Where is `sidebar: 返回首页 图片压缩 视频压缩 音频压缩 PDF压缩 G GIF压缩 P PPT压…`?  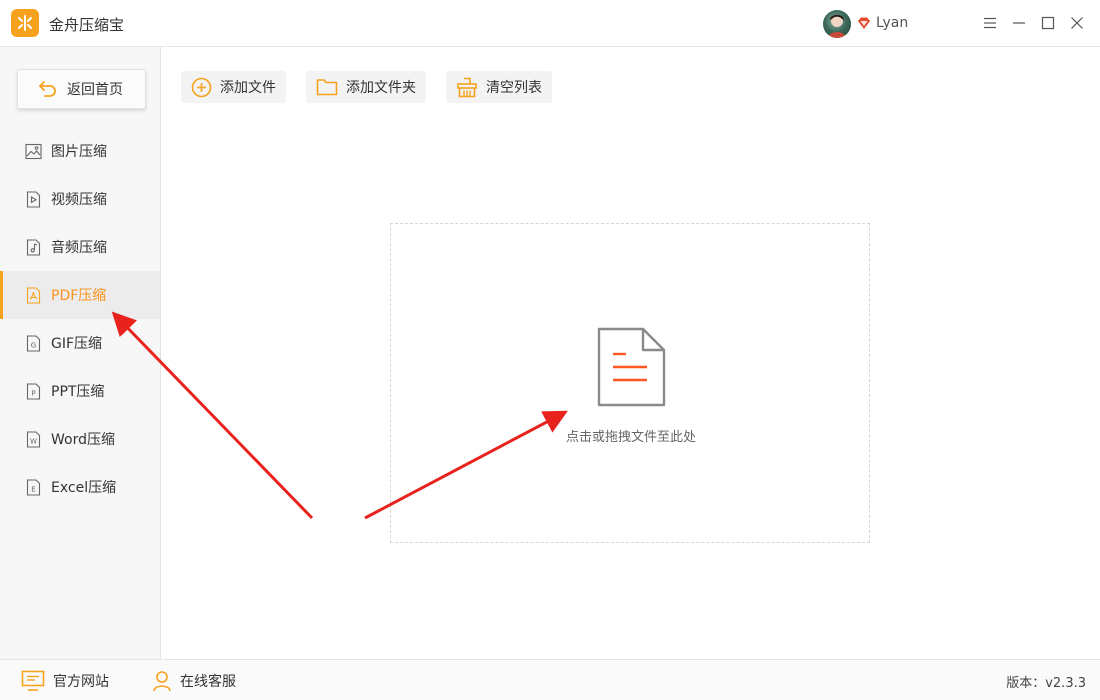 sidebar: 返回首页 图片压缩 视频压缩 音频压缩 PDF压缩 G GIF压缩 P PPT压… is located at coordinates (80, 353).